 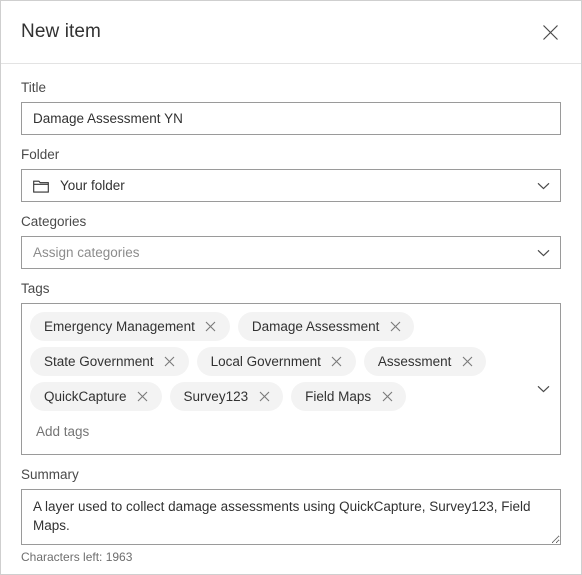 What do you see at coordinates (40, 154) in the screenshot?
I see `folder-label: Folder` at bounding box center [40, 154].